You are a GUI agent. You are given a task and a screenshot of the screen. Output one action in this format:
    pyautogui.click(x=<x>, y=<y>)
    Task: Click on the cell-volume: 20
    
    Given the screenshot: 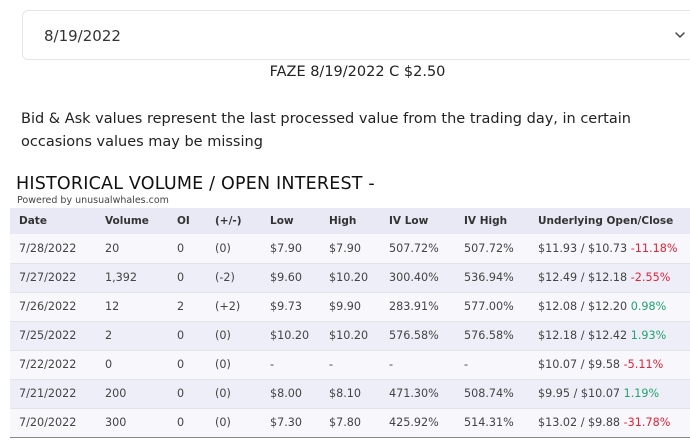 What is the action you would take?
    pyautogui.click(x=112, y=248)
    